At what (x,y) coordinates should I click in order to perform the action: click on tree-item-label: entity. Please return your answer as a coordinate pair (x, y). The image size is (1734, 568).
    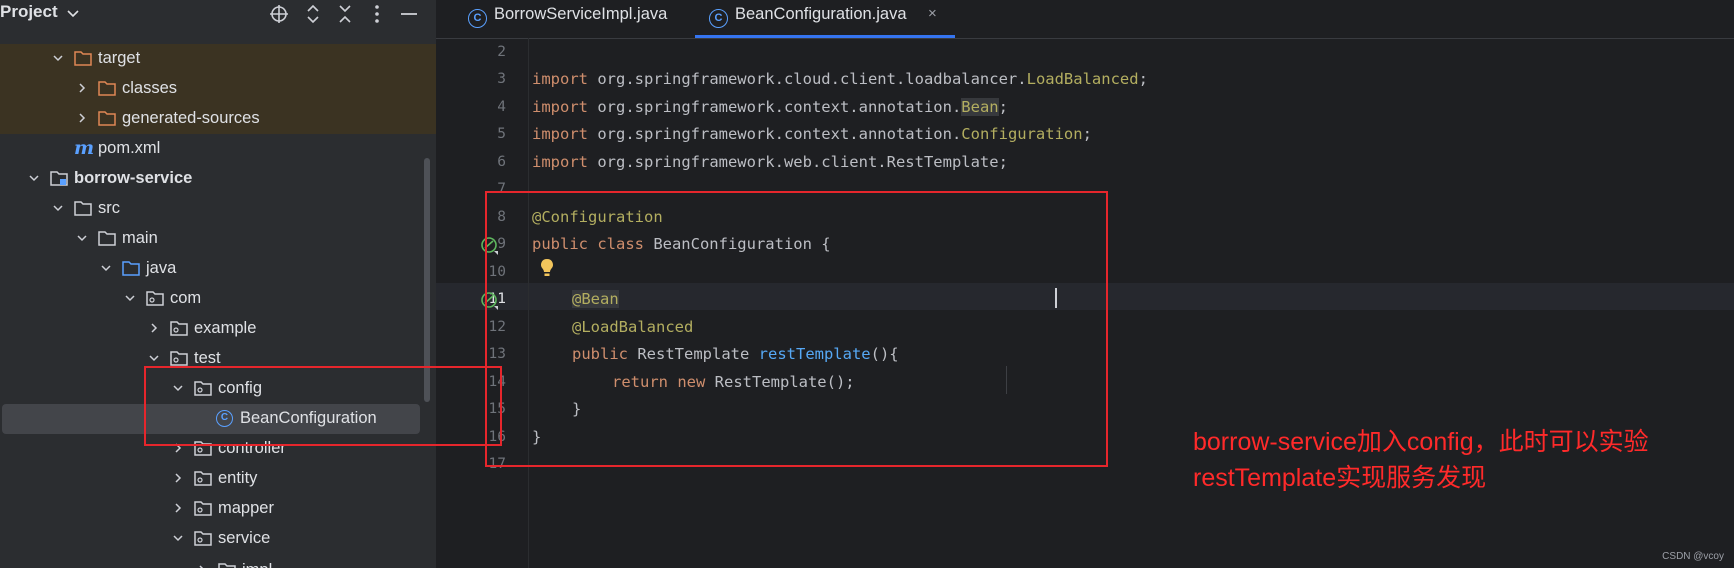
    Looking at the image, I should click on (238, 478).